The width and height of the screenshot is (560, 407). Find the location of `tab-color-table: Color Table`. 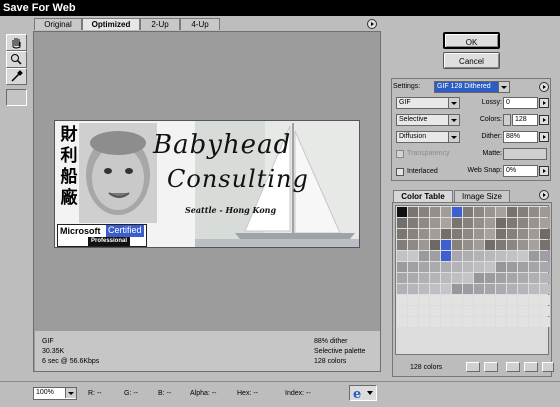

tab-color-table: Color Table is located at coordinates (423, 196).